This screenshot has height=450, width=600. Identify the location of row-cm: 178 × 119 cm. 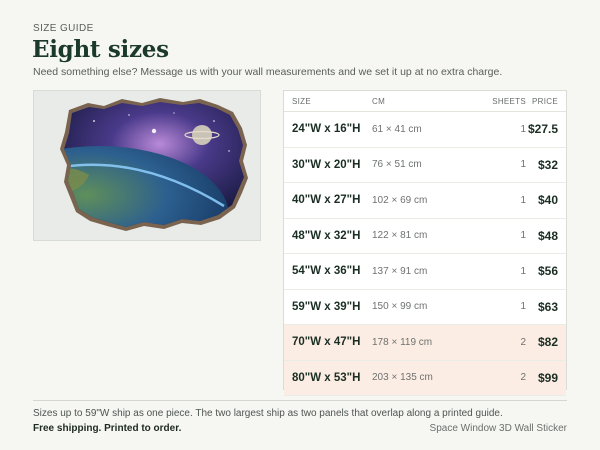
(402, 342).